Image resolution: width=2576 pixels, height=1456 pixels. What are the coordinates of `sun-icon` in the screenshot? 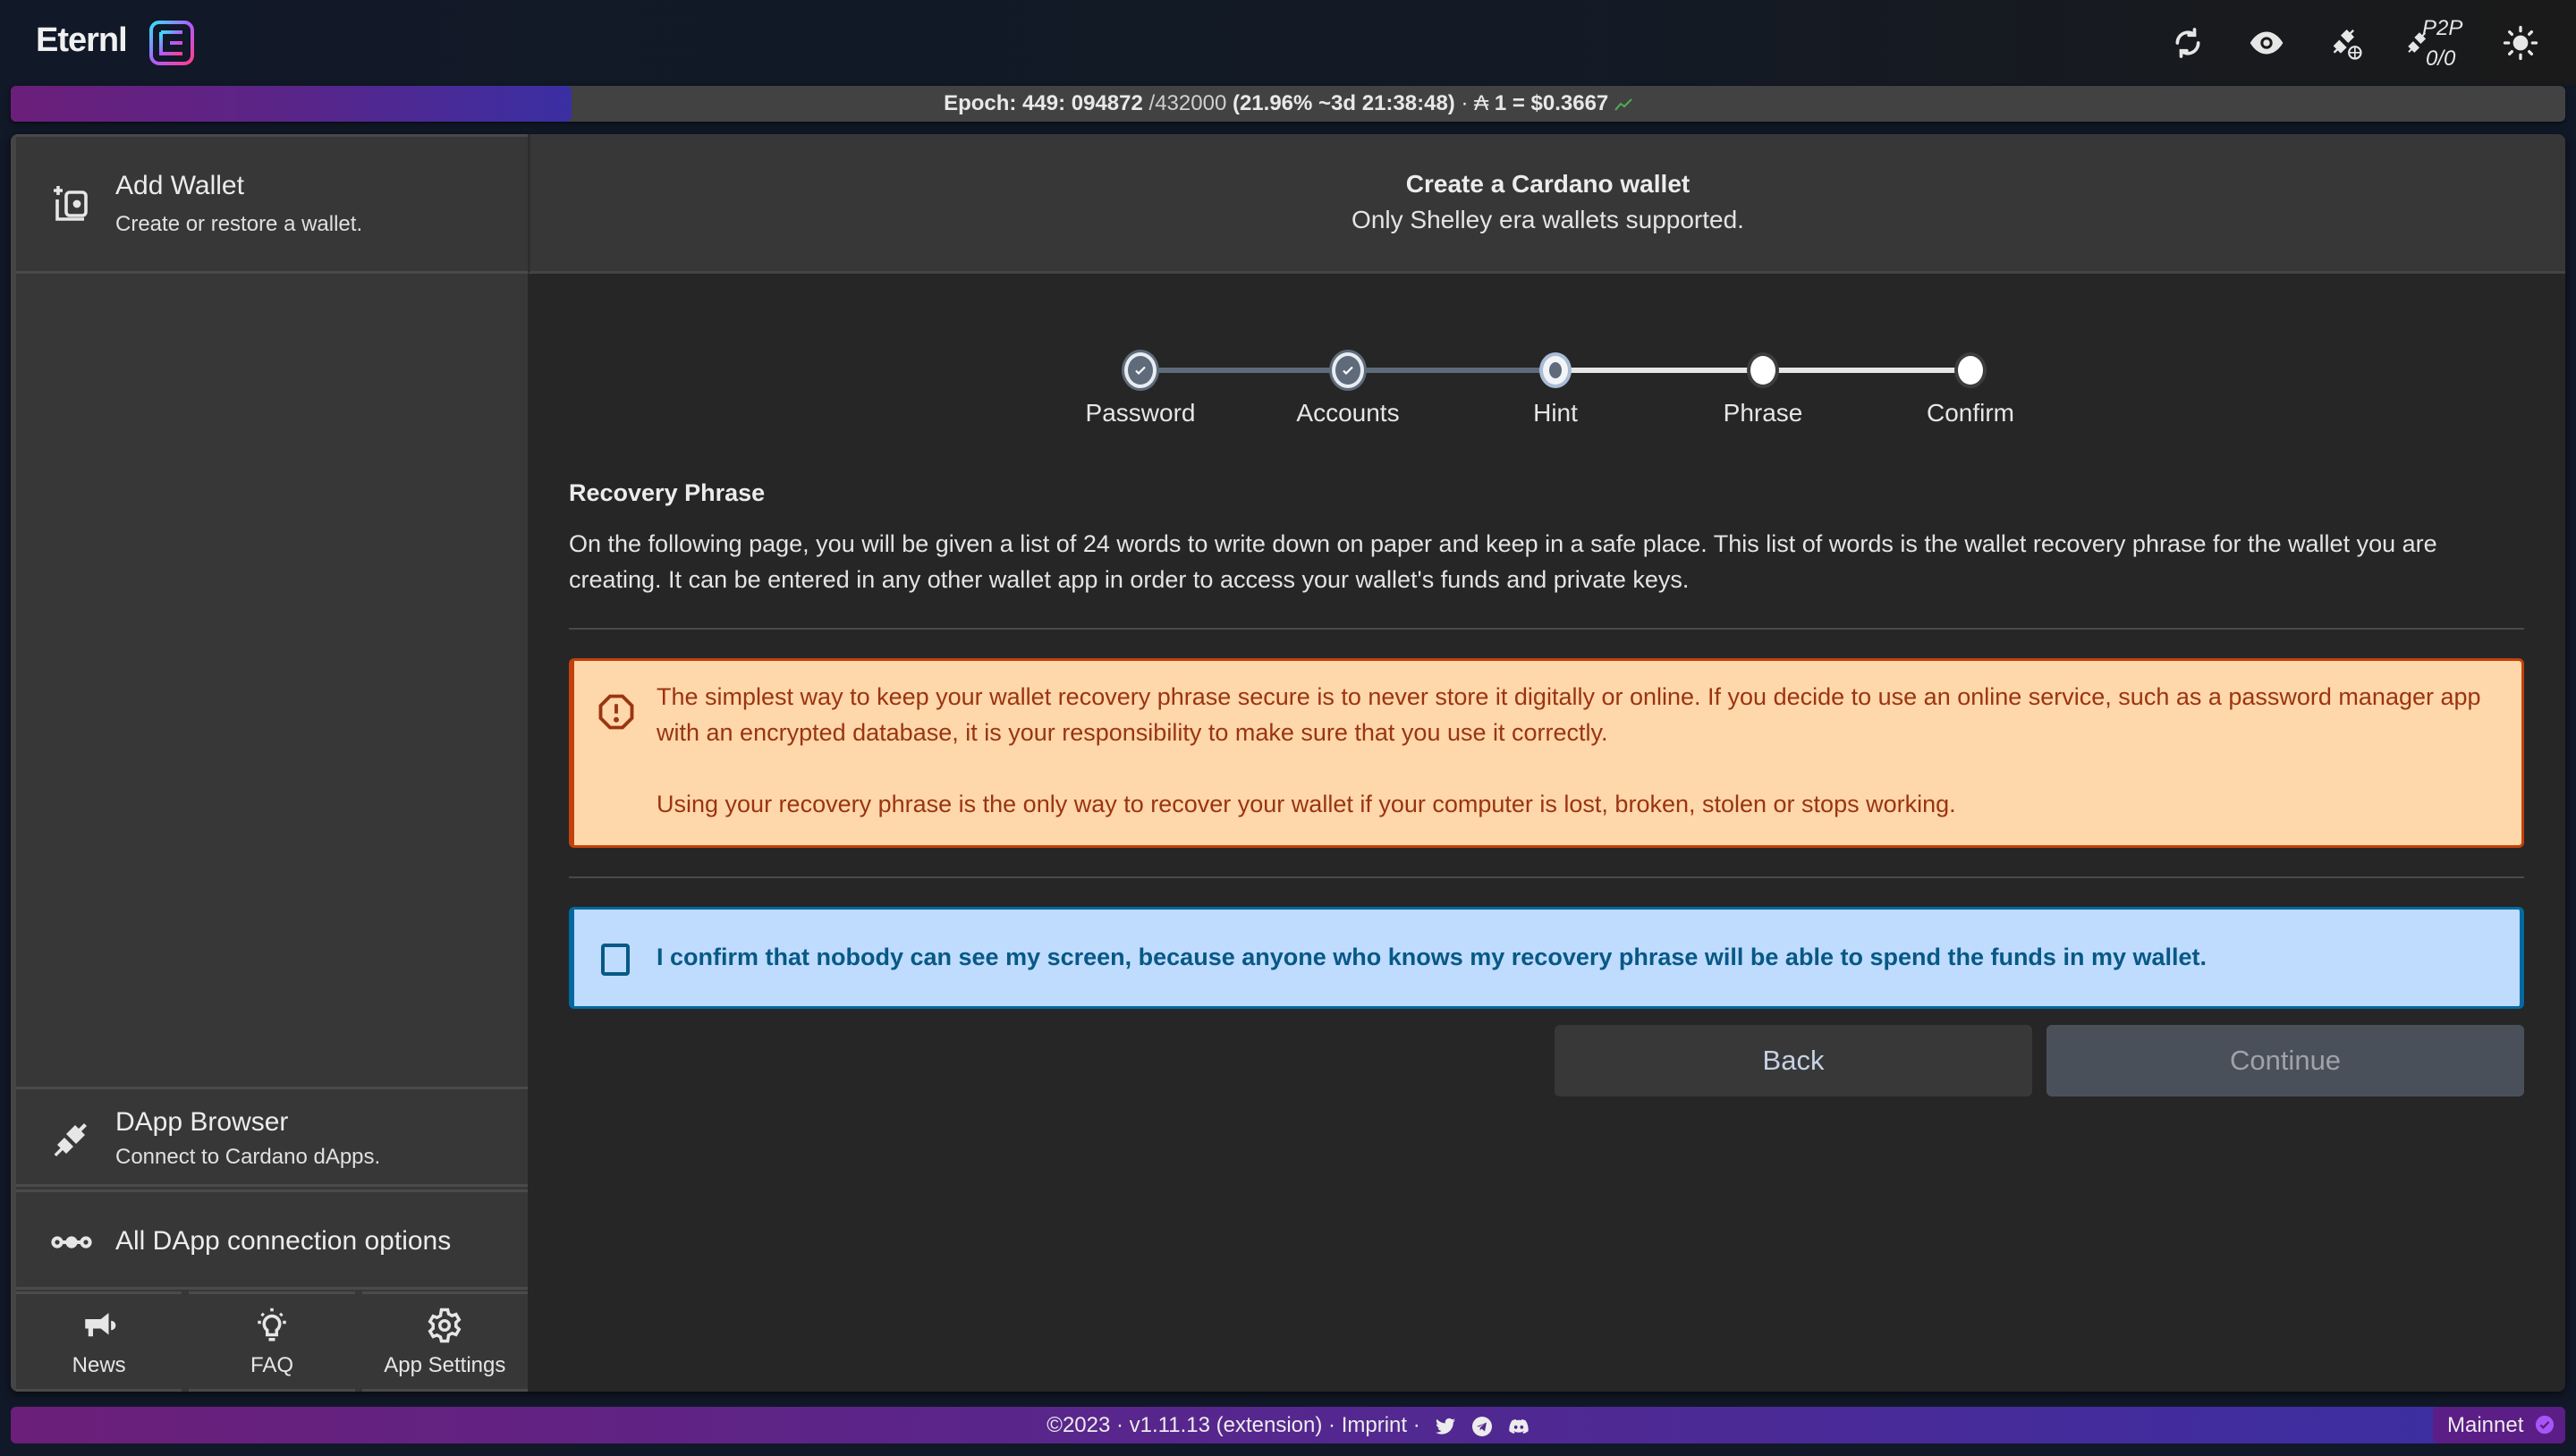 It's located at (2520, 43).